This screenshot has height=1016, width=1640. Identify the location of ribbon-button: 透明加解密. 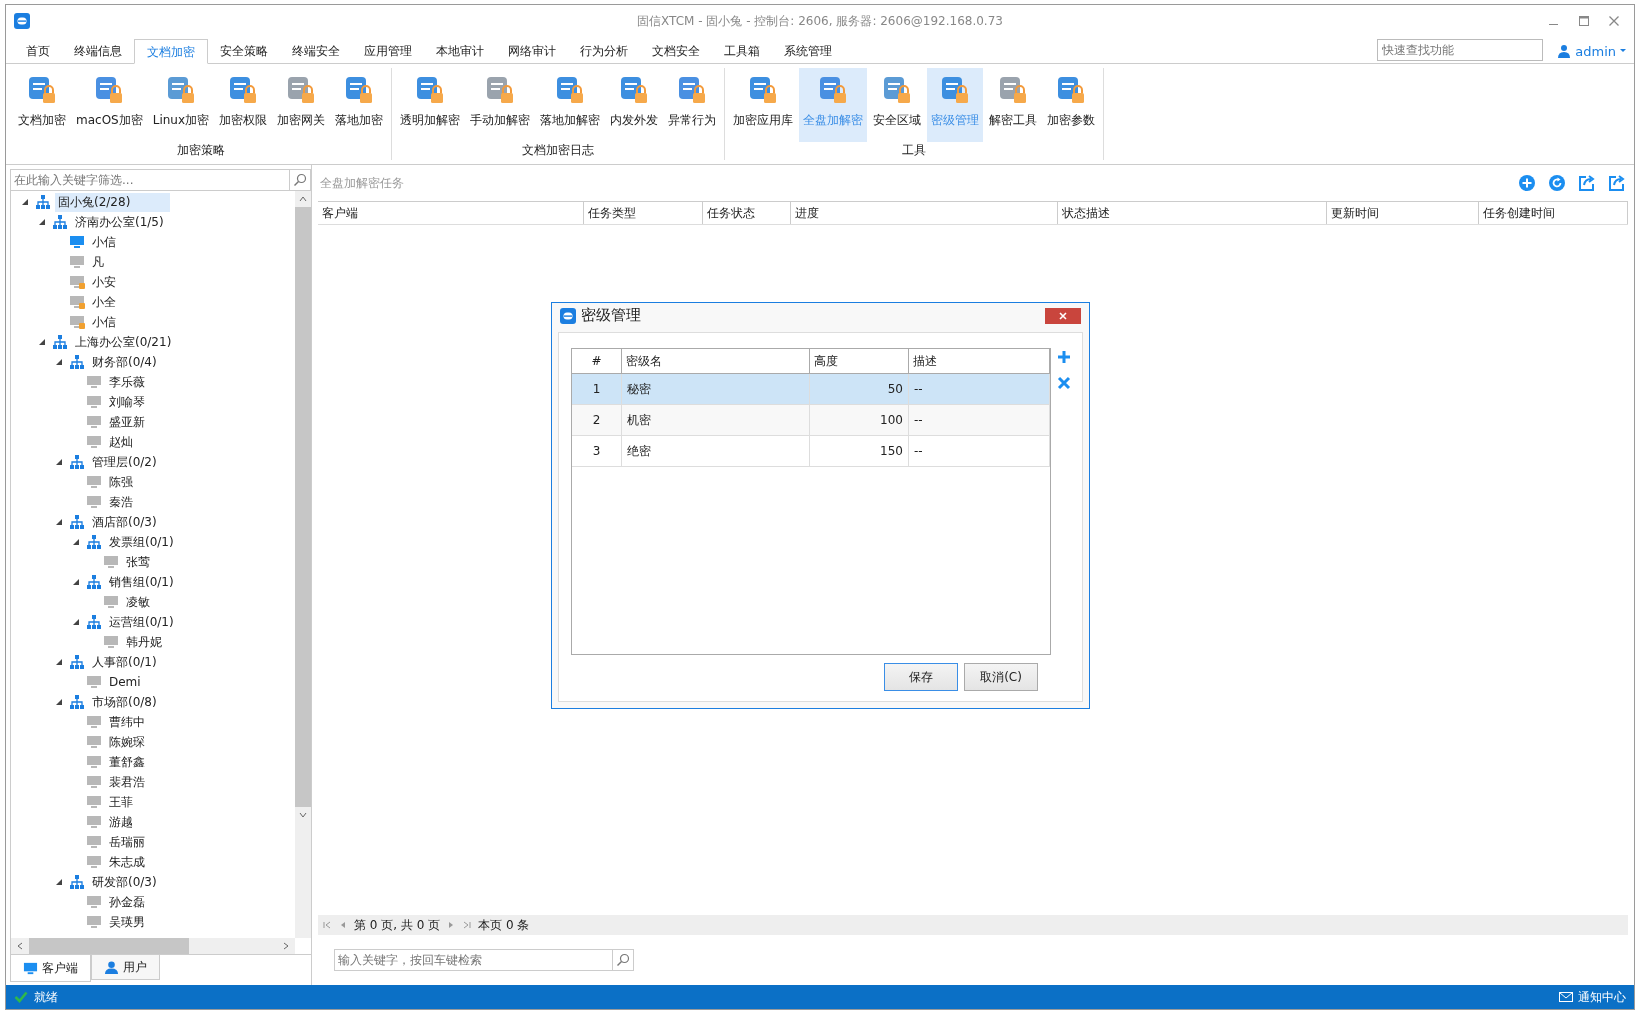
(430, 105).